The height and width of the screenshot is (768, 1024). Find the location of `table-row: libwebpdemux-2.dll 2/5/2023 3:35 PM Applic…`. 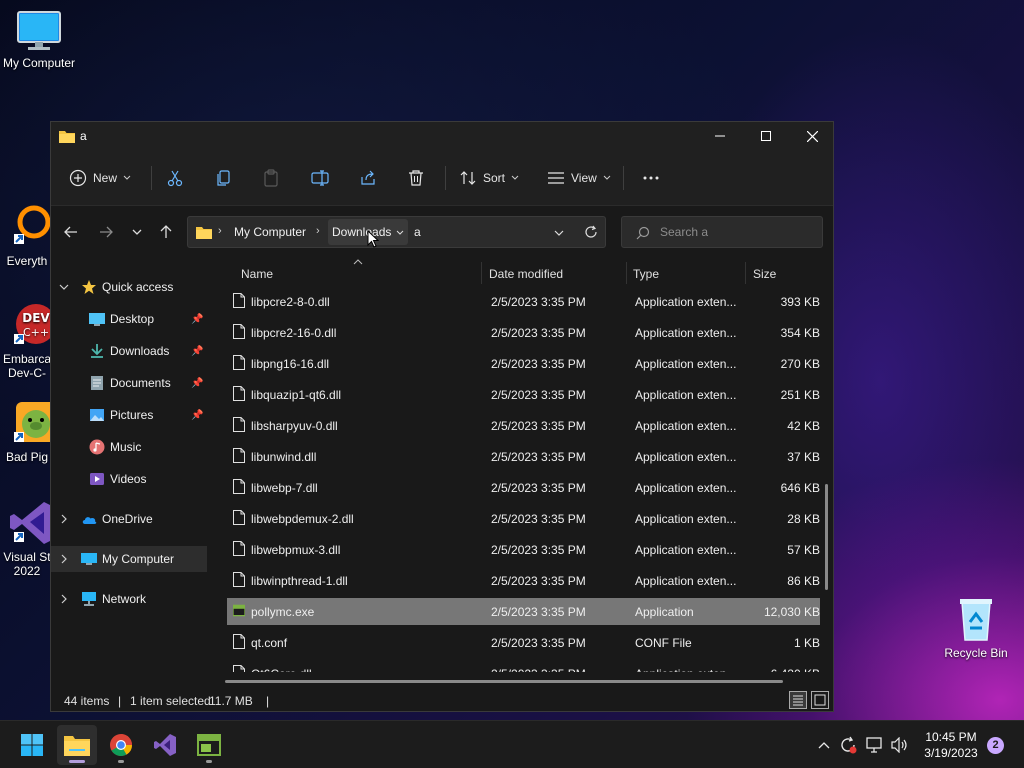

table-row: libwebpdemux-2.dll 2/5/2023 3:35 PM Applic… is located at coordinates (523, 518).